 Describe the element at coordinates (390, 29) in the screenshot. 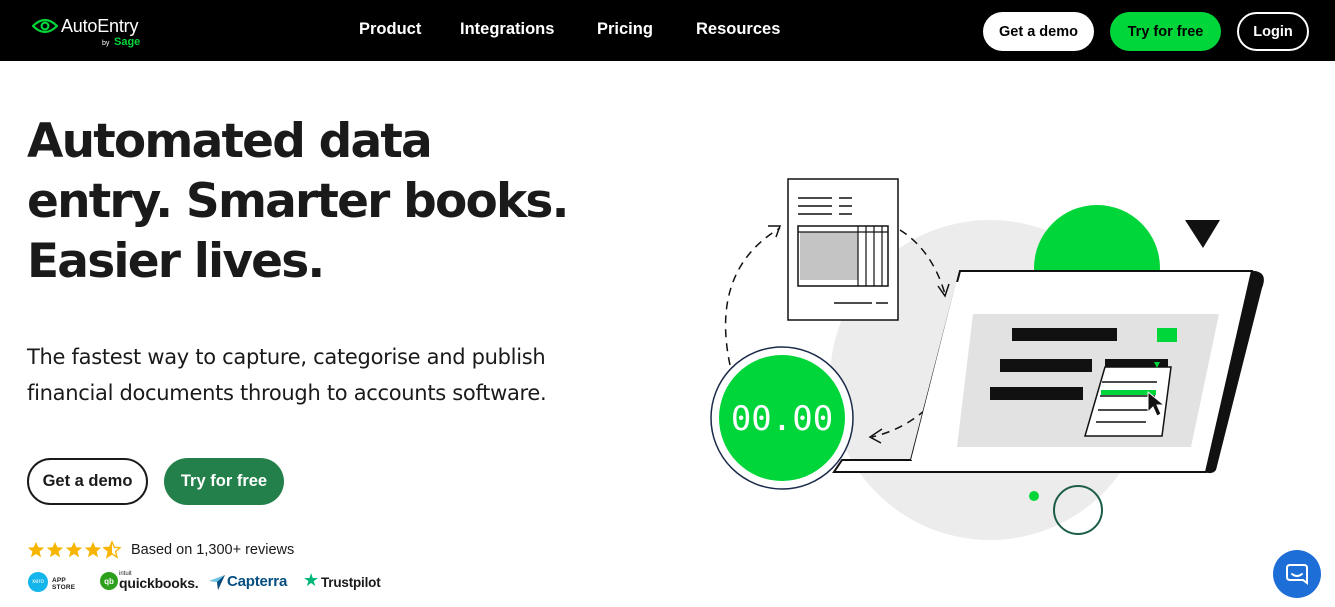

I see `nav-link-product: Product` at that location.